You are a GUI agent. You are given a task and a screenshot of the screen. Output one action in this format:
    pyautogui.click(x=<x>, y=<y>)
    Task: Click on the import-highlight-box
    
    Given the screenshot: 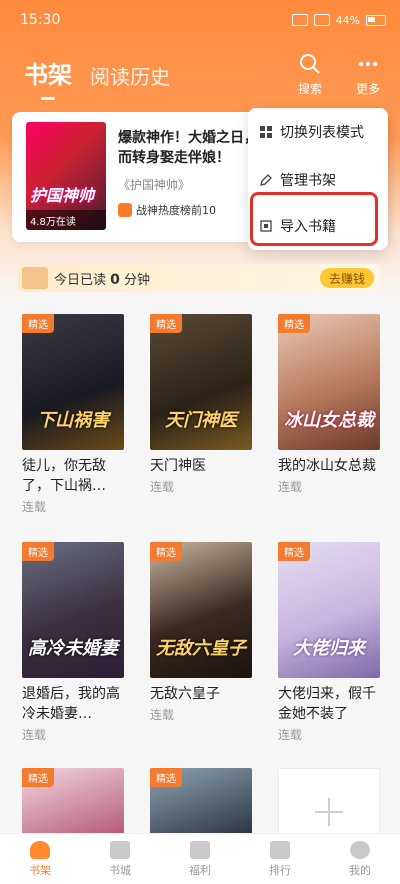 What is the action you would take?
    pyautogui.click(x=314, y=219)
    